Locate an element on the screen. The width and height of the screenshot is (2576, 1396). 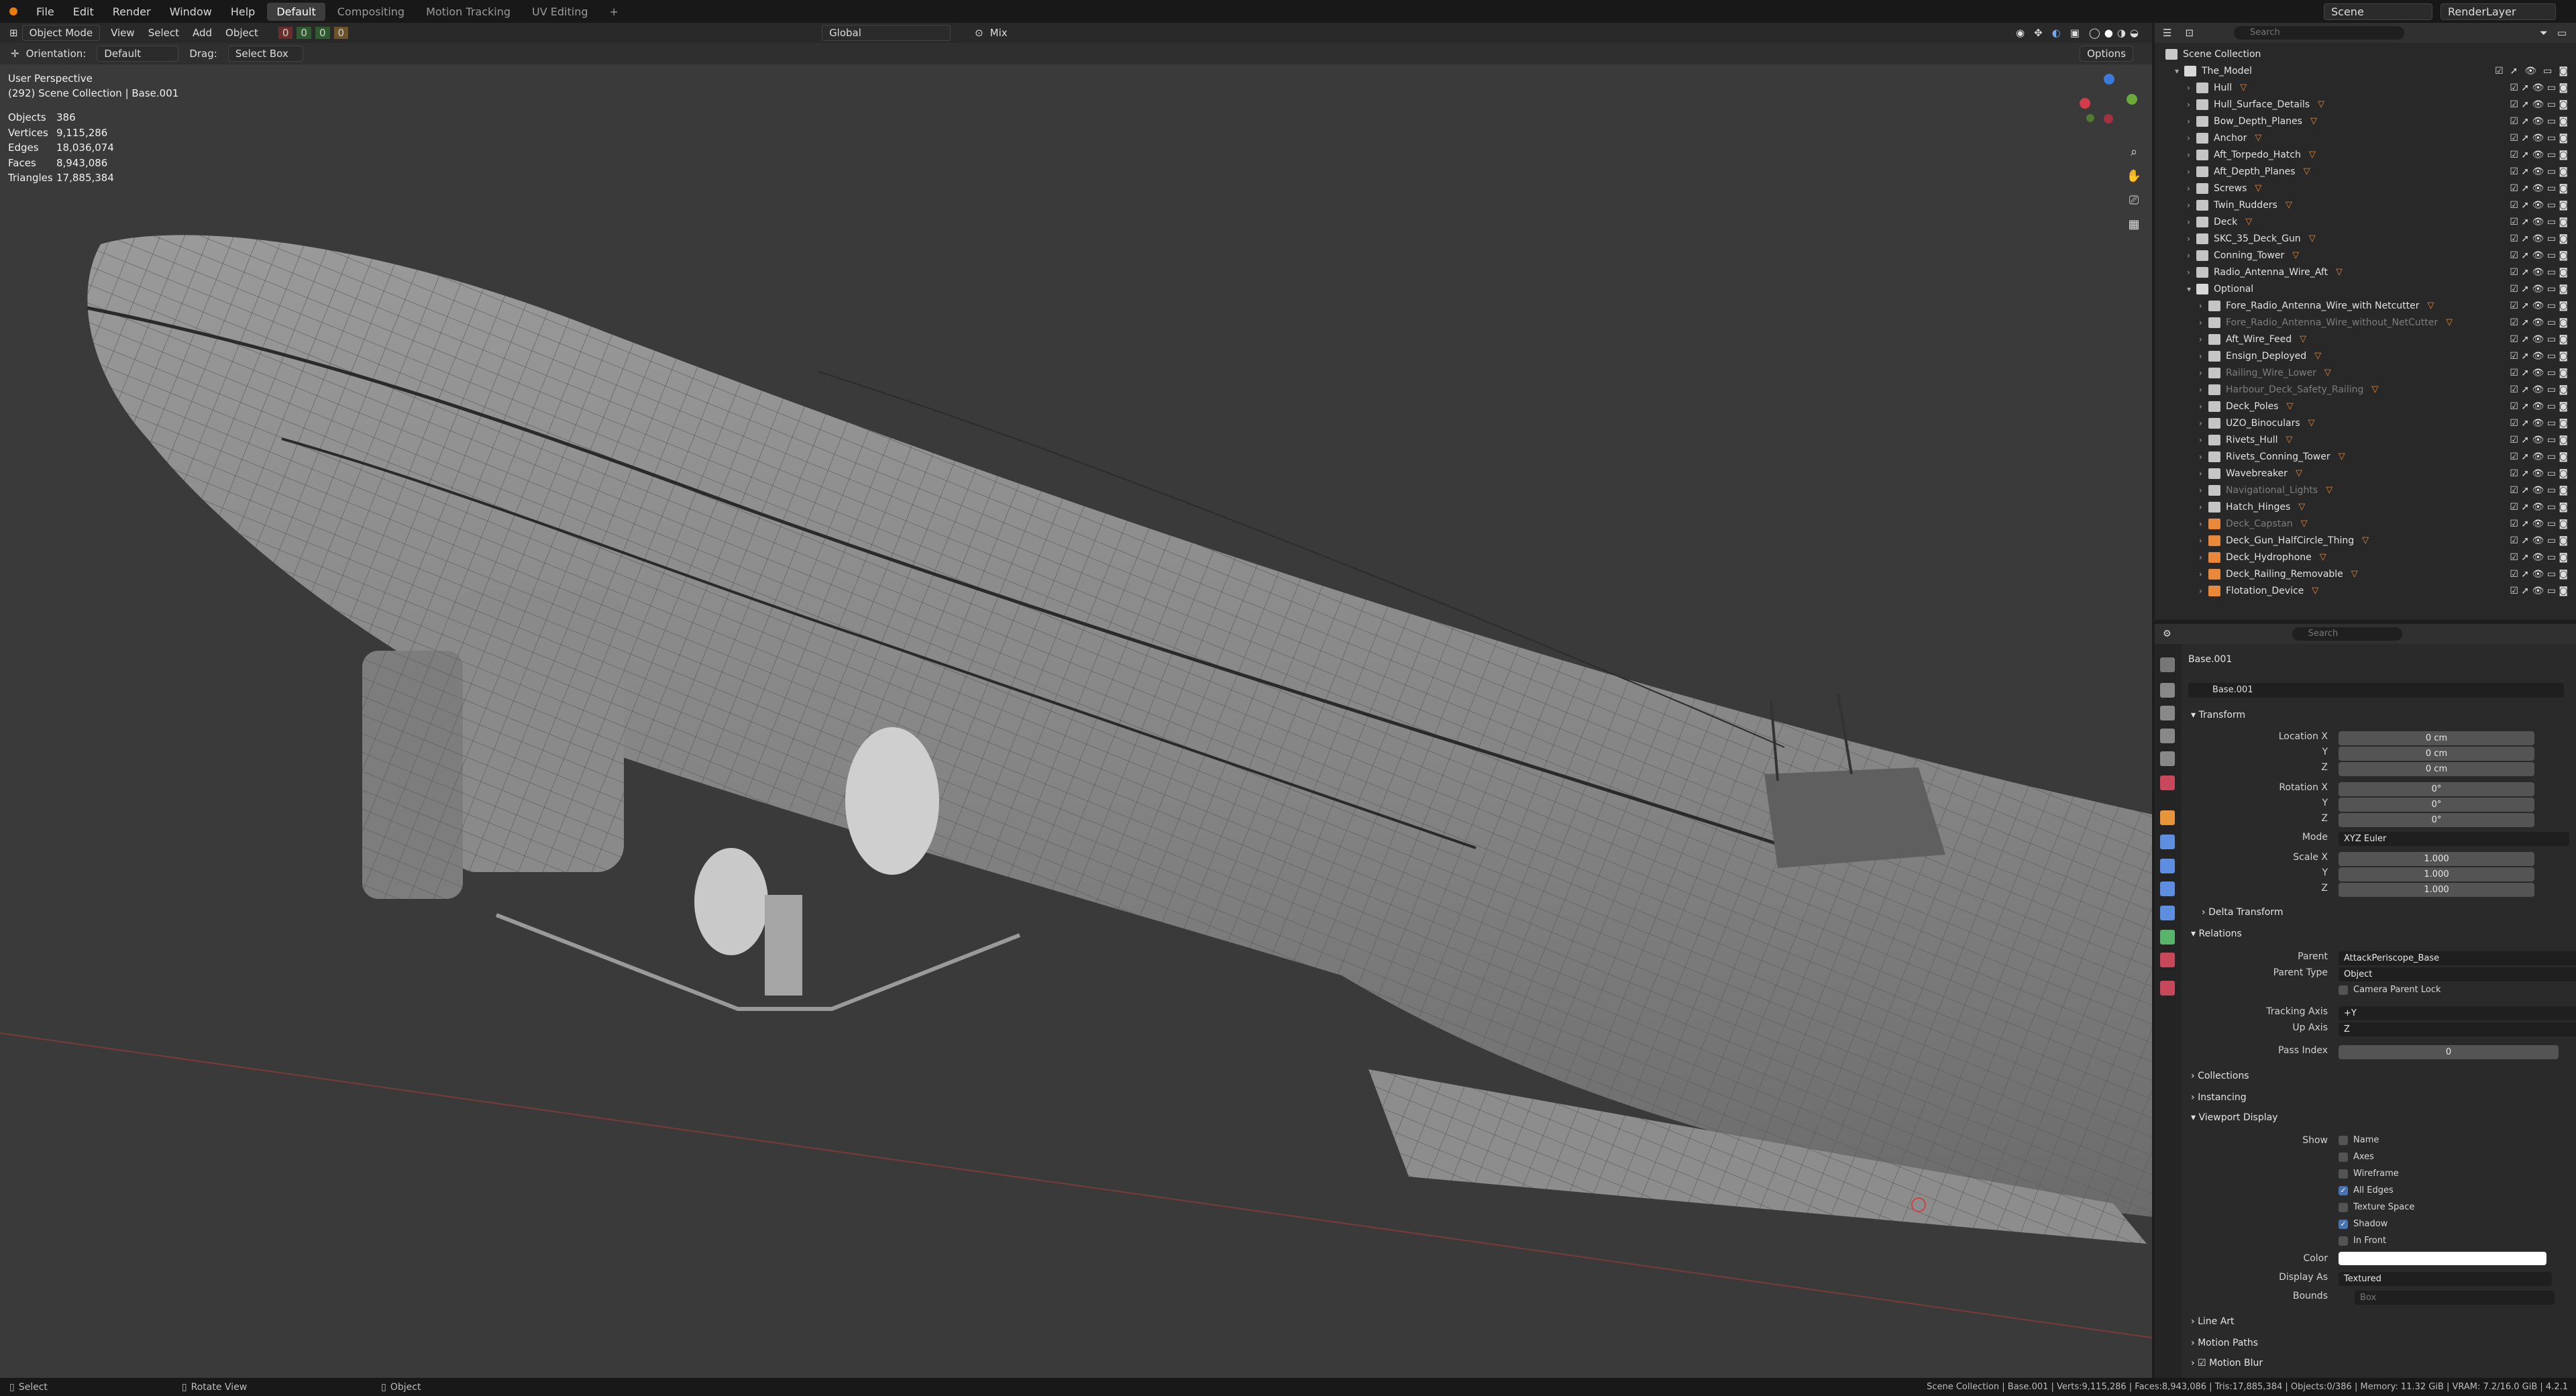
outliner-row: › Anchor ▽ ☑ ➚ 👁 ▭ ◙ is located at coordinates (2365, 137).